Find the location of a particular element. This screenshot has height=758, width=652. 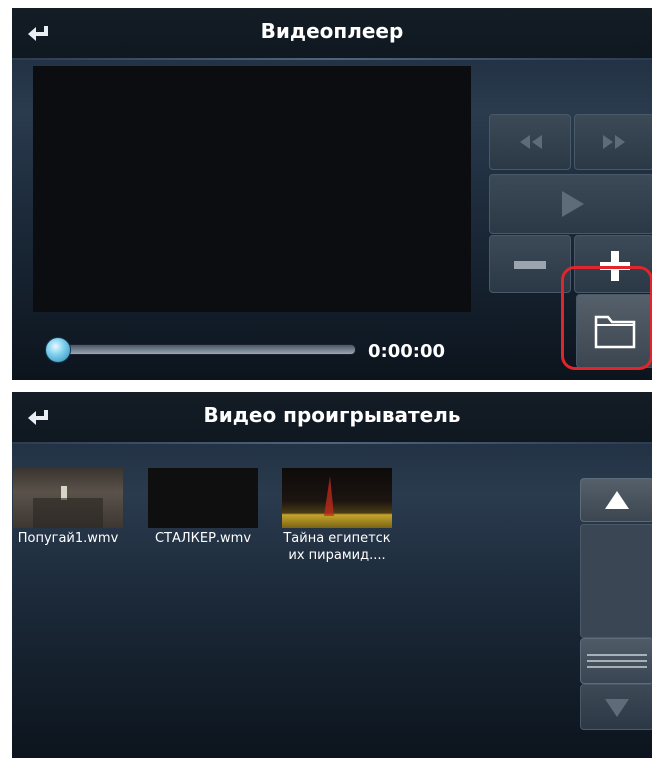

fast-forward-icon is located at coordinates (614, 142).